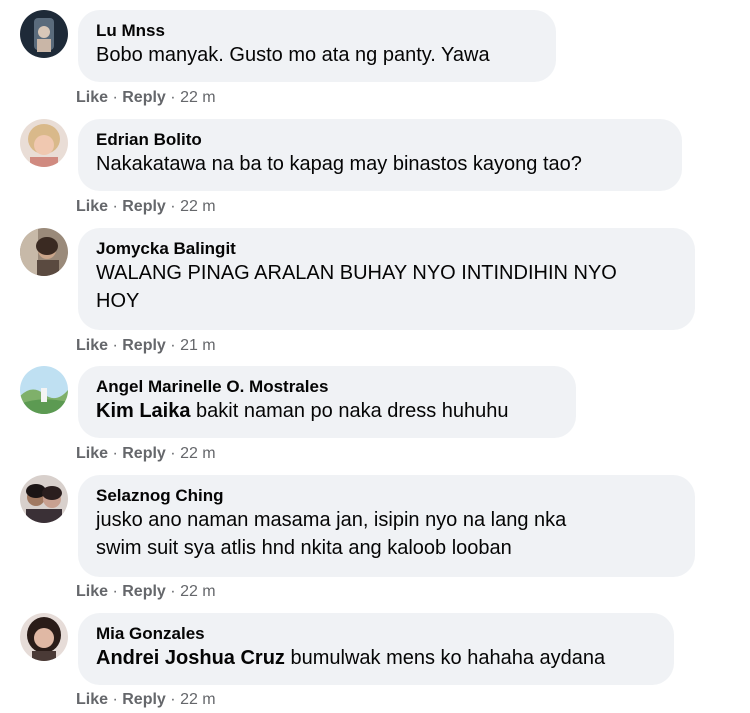 This screenshot has width=750, height=713. Describe the element at coordinates (293, 55) in the screenshot. I see `comment-text: Bobo manyak. Gusto mo ata ng panty. Yawa` at that location.